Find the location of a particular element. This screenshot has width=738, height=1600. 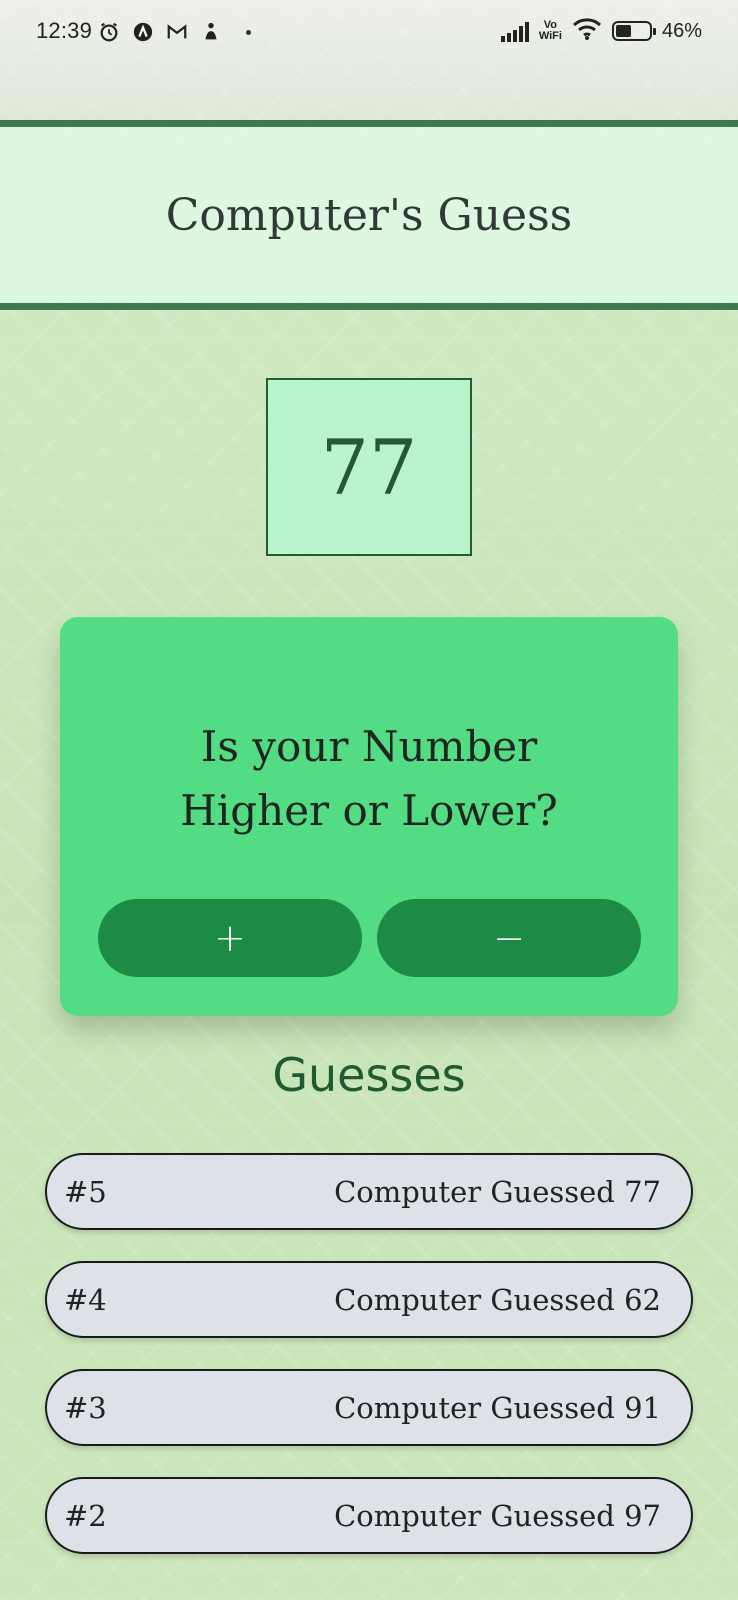

guess-index: #3 is located at coordinates (85, 1407).